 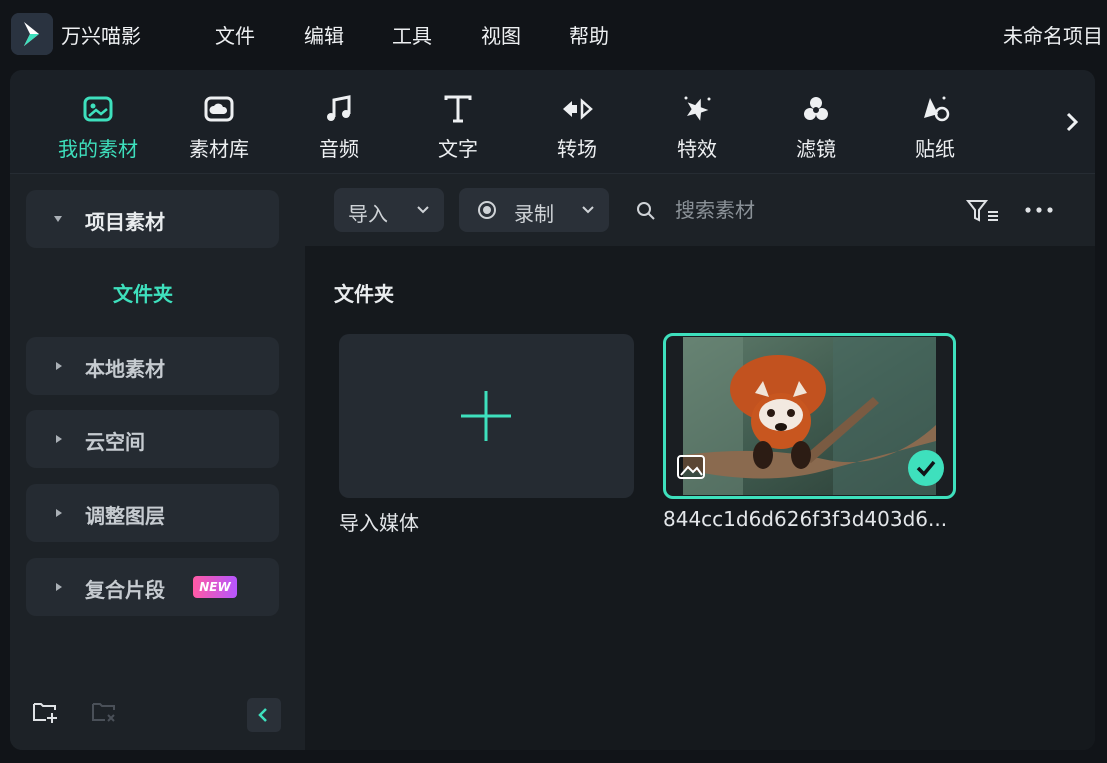 What do you see at coordinates (125, 369) in the screenshot?
I see `sidebar-item-label: 本地素材` at bounding box center [125, 369].